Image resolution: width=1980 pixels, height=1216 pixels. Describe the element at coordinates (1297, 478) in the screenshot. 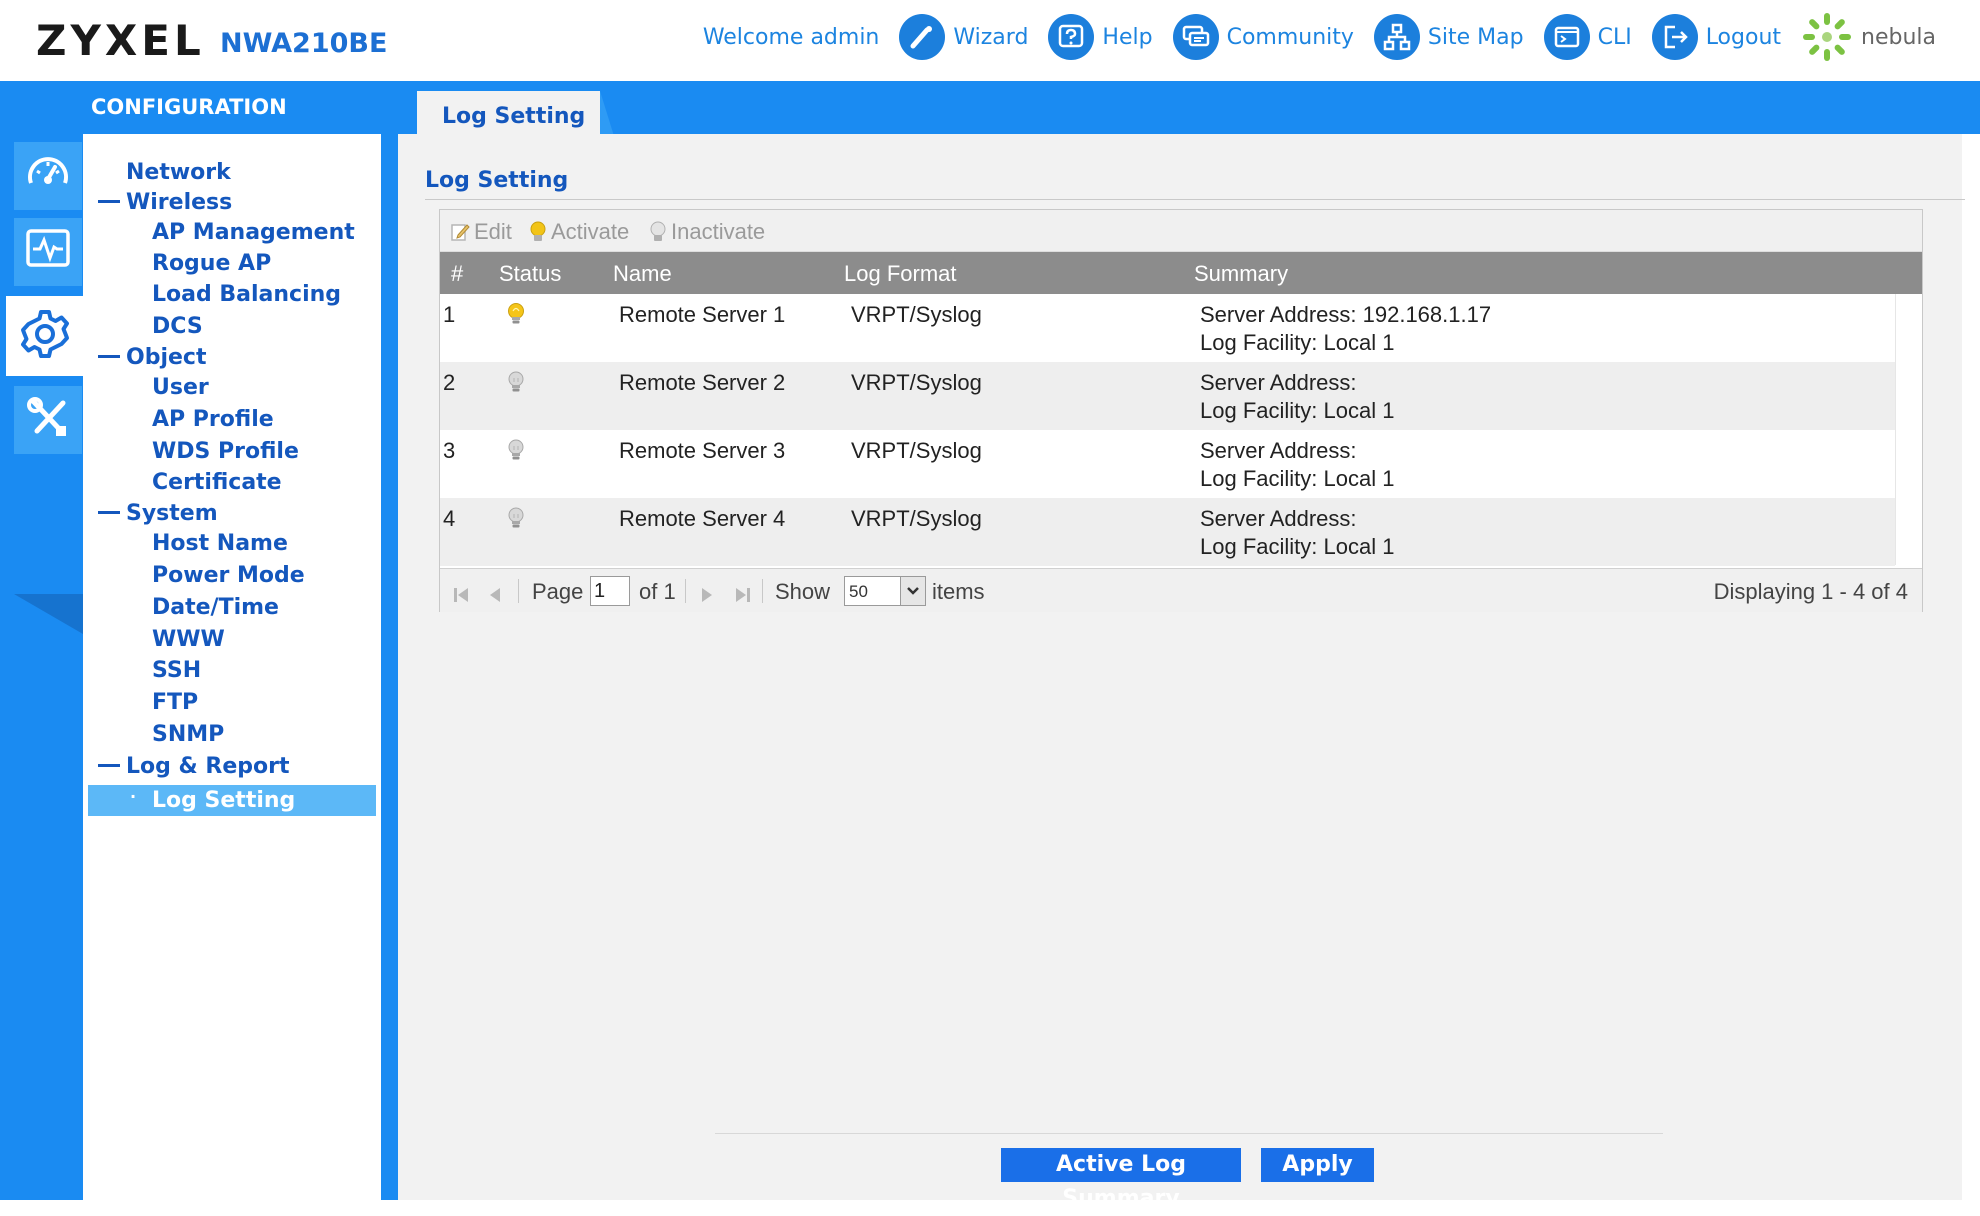

I see `row-summary-facility: Log Facility: Local 1` at that location.